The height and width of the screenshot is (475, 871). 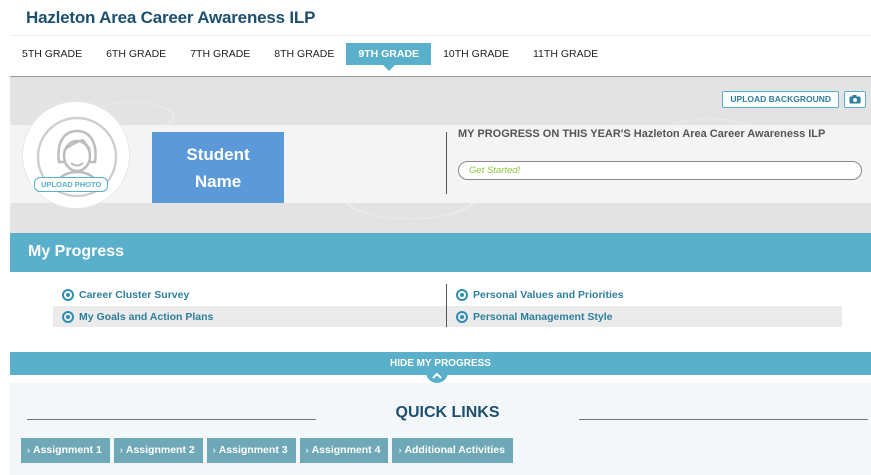 I want to click on progress-link-career-cluster-survey: Career Cluster Survey, so click(x=125, y=295).